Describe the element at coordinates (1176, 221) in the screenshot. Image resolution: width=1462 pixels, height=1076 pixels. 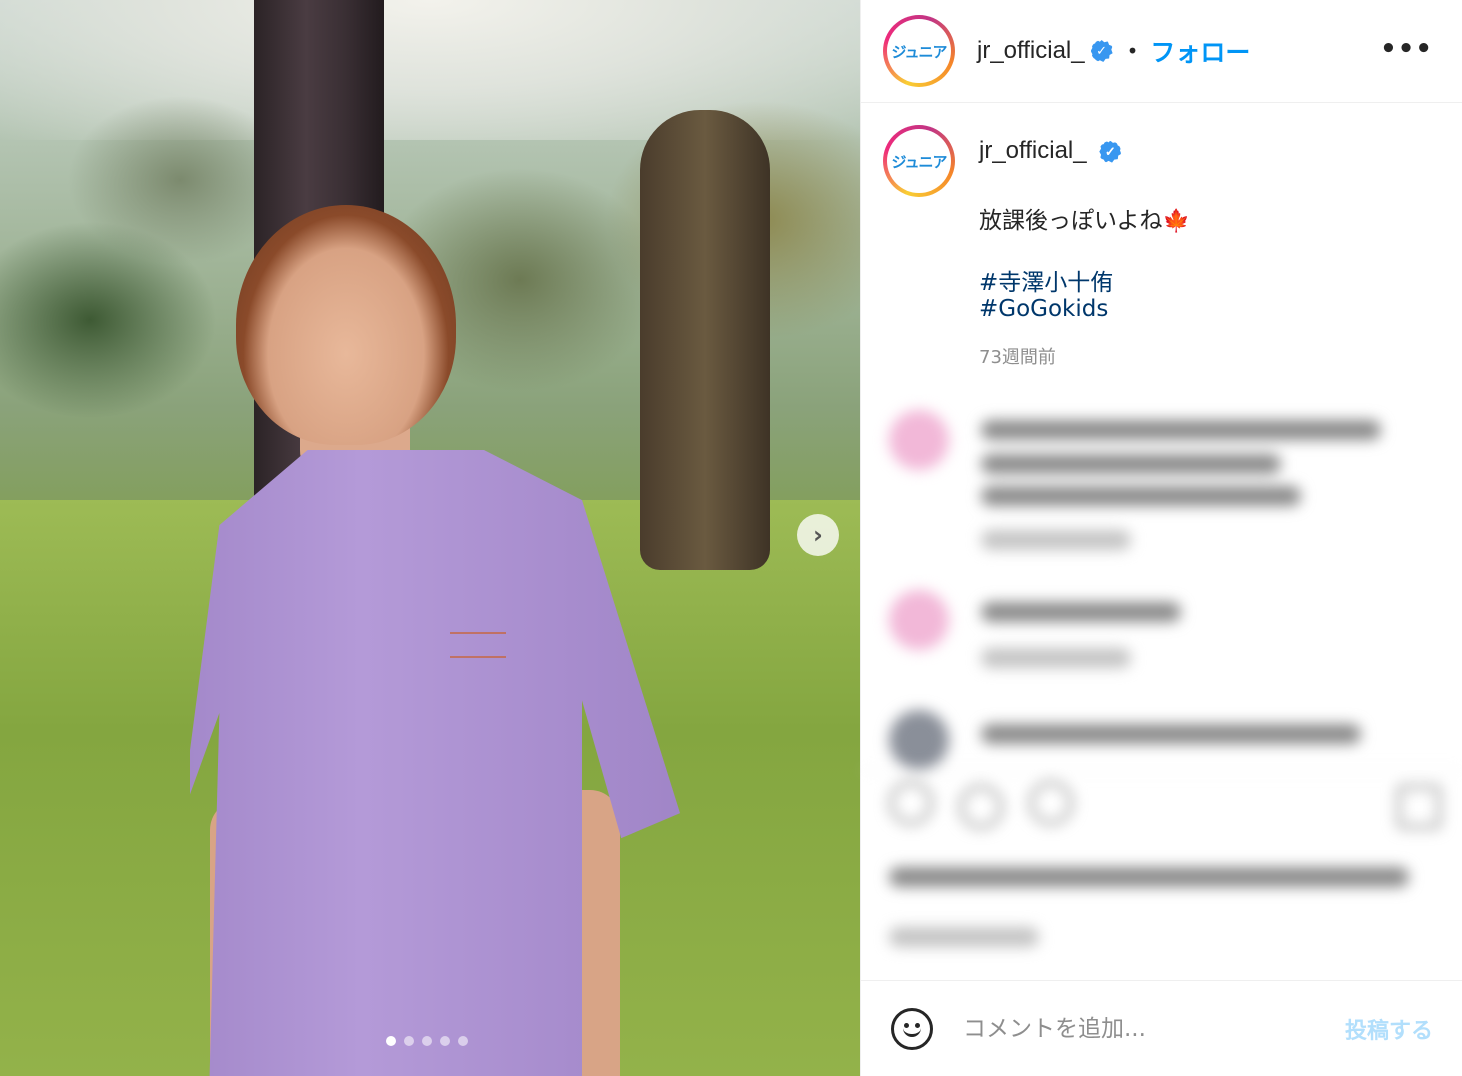
I see `maple-leaf-icon: 🍁` at that location.